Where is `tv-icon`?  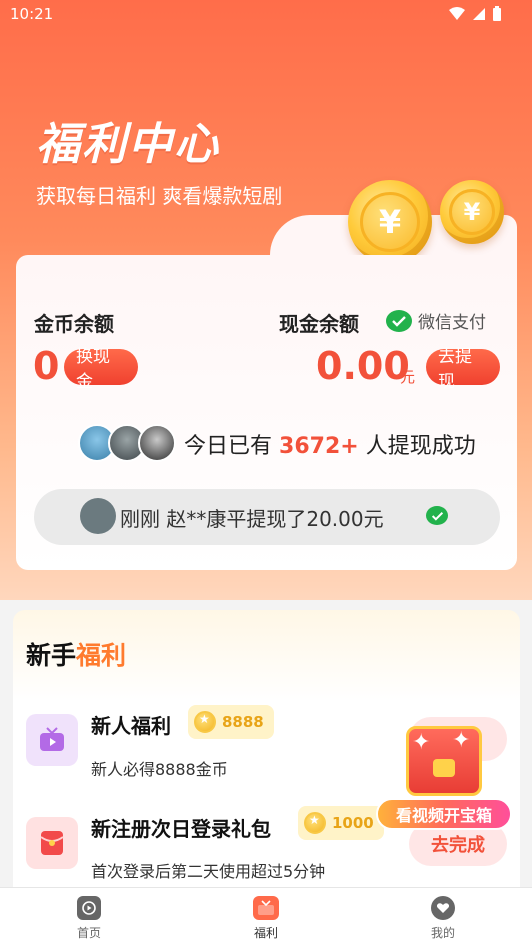 tv-icon is located at coordinates (52, 740).